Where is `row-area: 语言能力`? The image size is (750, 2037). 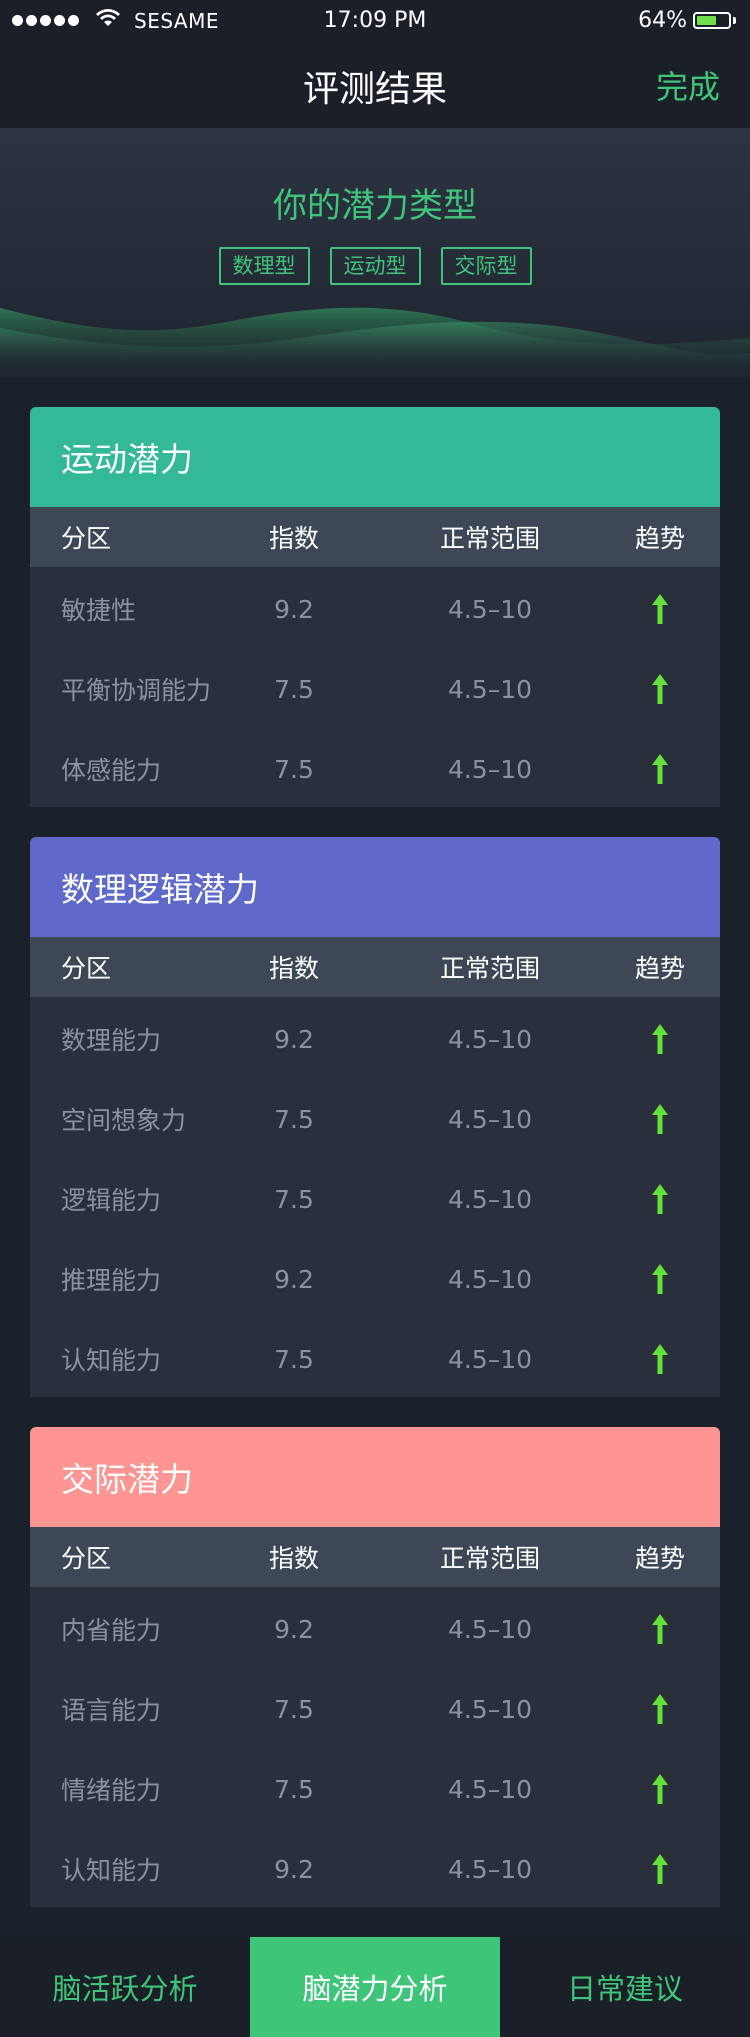
row-area: 语言能力 is located at coordinates (111, 1710).